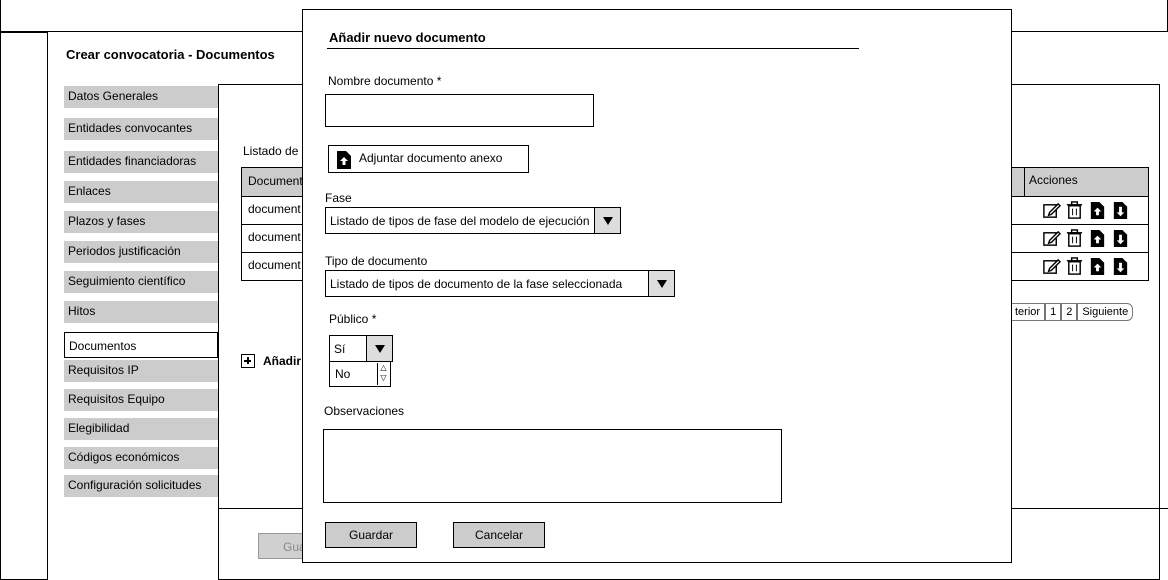 This screenshot has width=1168, height=580. Describe the element at coordinates (141, 371) in the screenshot. I see `sidebar-item-requisitos-ip: Requisitos IP` at that location.